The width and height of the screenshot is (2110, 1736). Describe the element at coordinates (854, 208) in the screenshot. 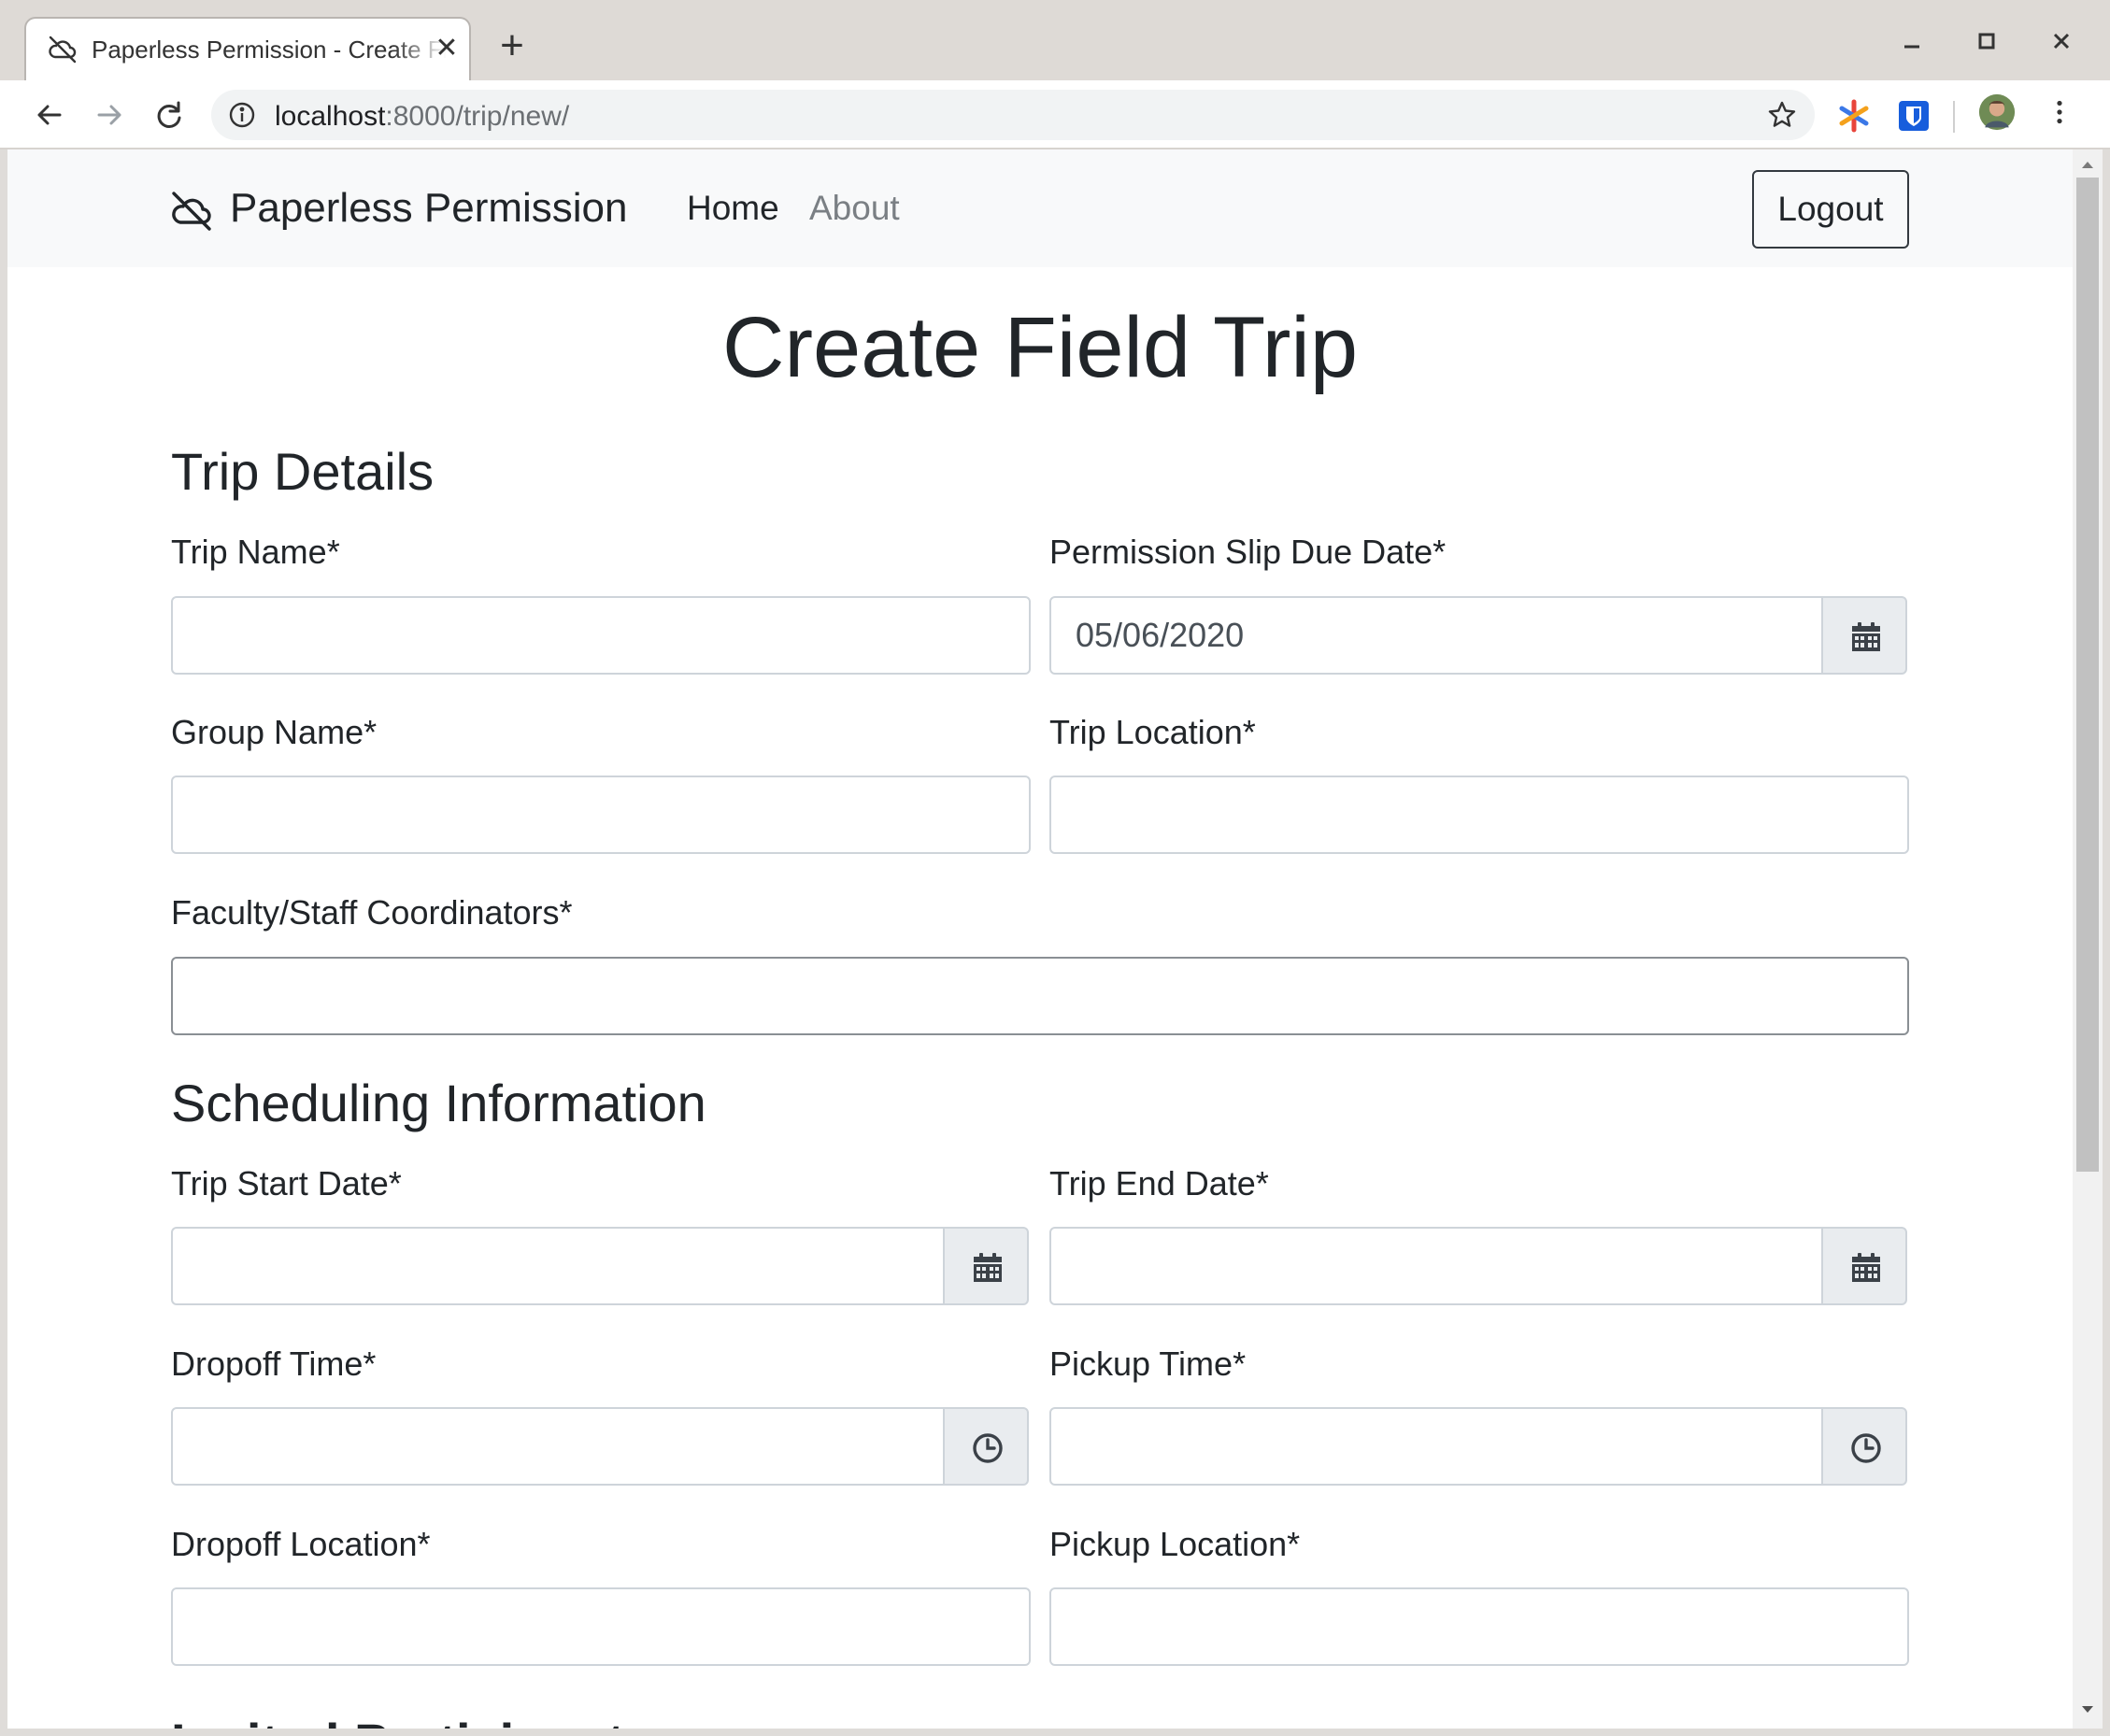

I see `nav-about-link: About` at that location.